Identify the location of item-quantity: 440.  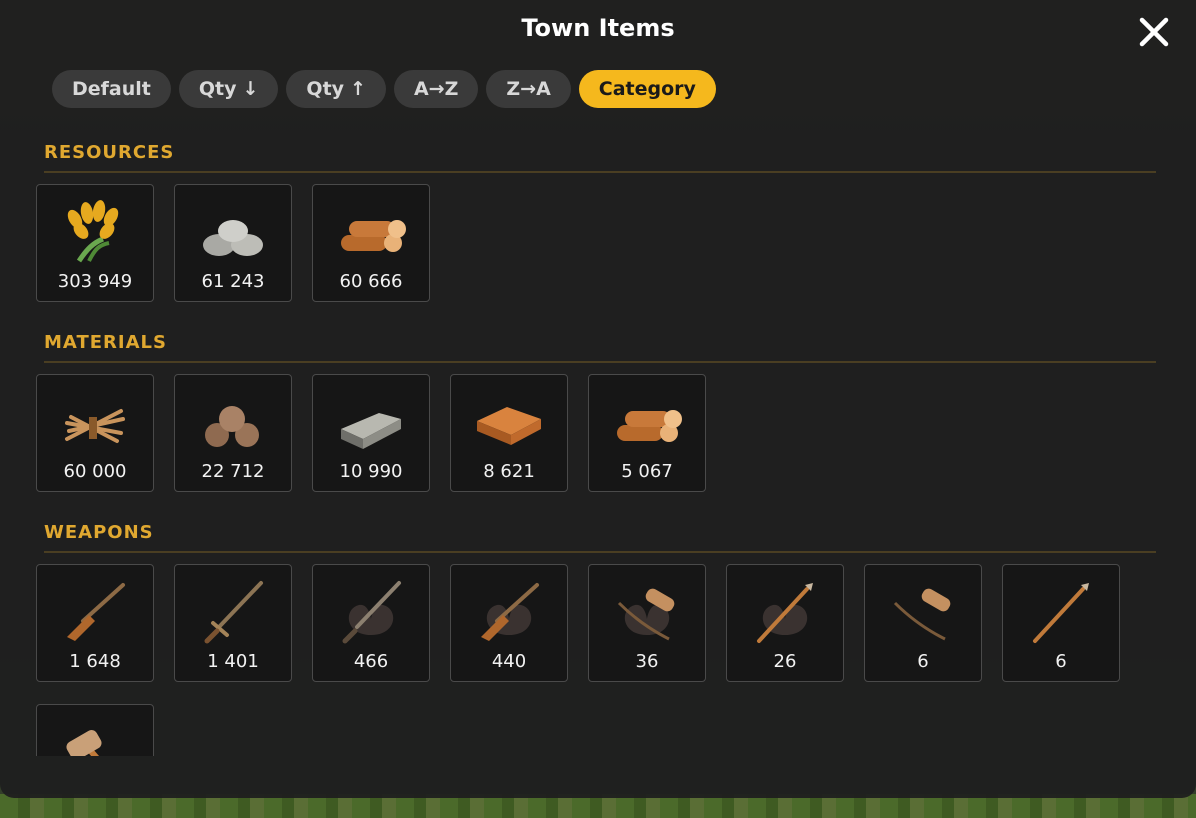
(509, 661).